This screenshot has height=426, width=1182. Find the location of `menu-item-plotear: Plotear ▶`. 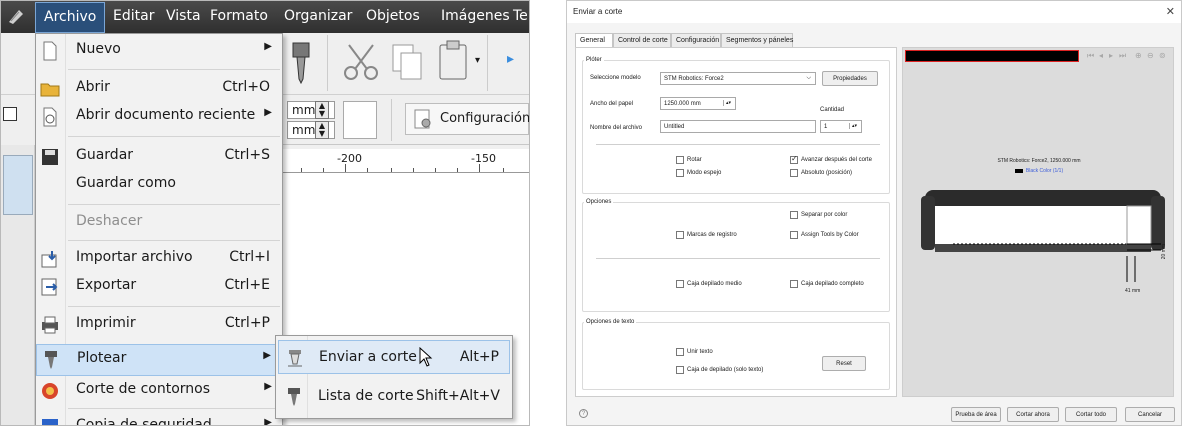

menu-item-plotear: Plotear ▶ is located at coordinates (159, 360).